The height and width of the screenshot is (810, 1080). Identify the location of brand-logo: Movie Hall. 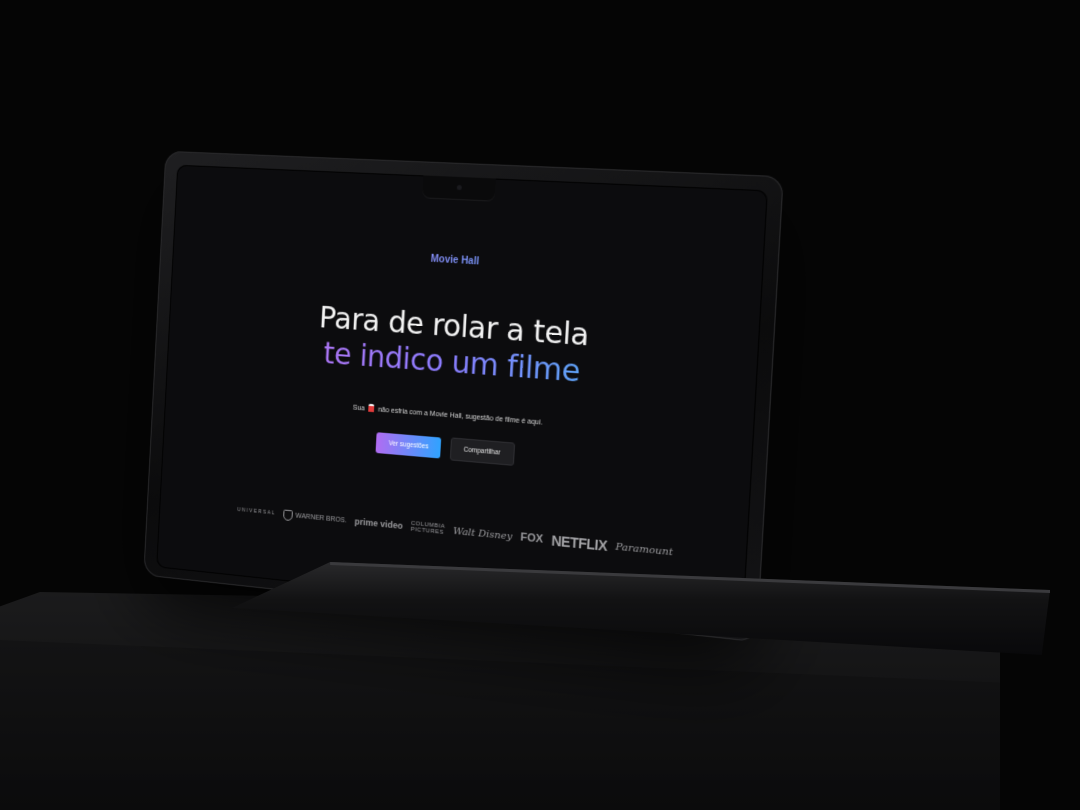
(468, 262).